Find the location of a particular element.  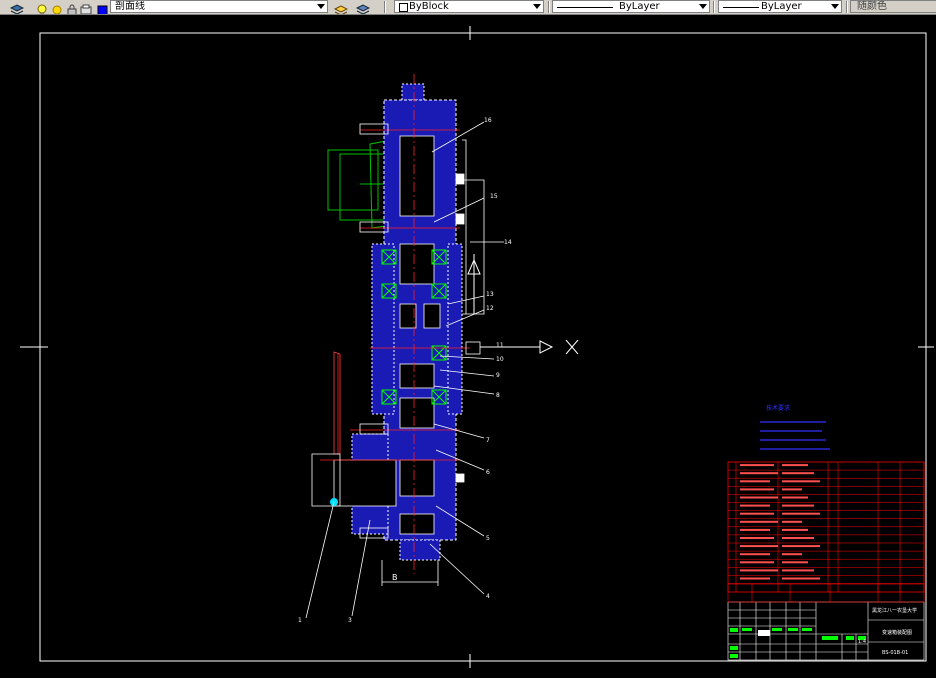

part-label-6: 6 is located at coordinates (488, 472).